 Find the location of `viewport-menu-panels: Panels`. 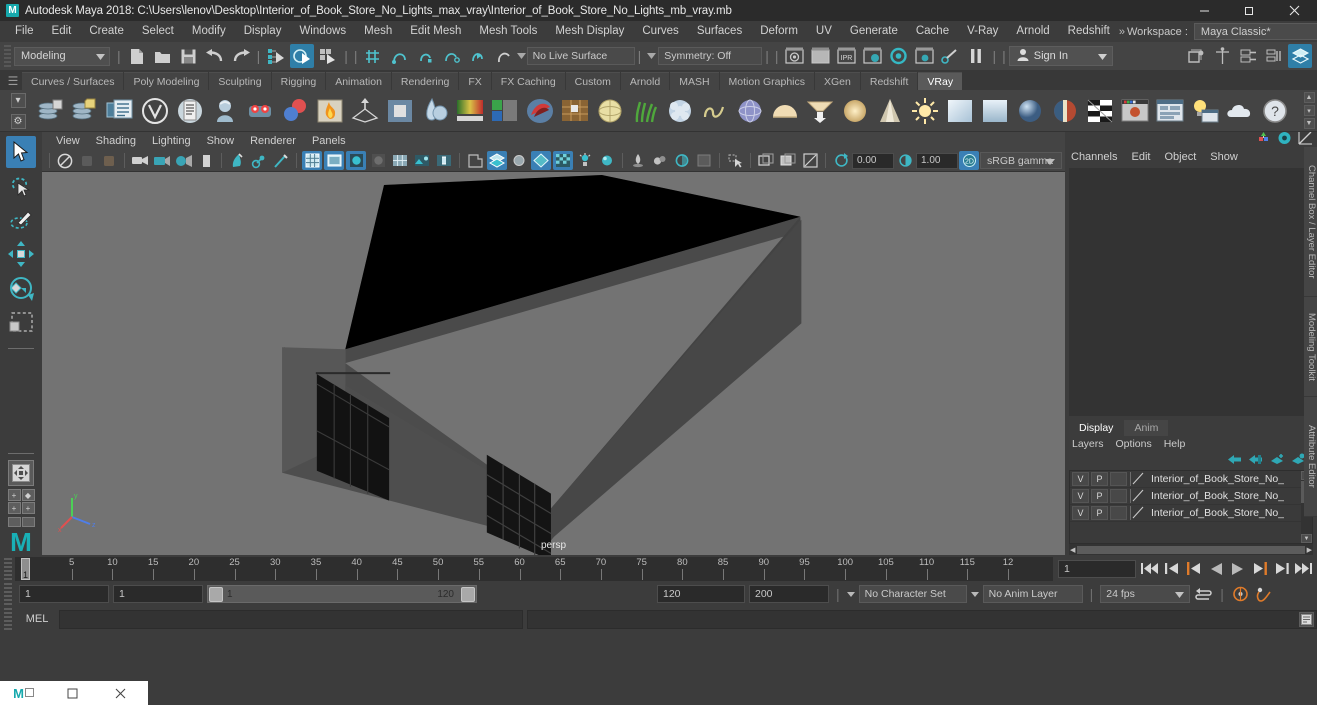

viewport-menu-panels: Panels is located at coordinates (329, 141).